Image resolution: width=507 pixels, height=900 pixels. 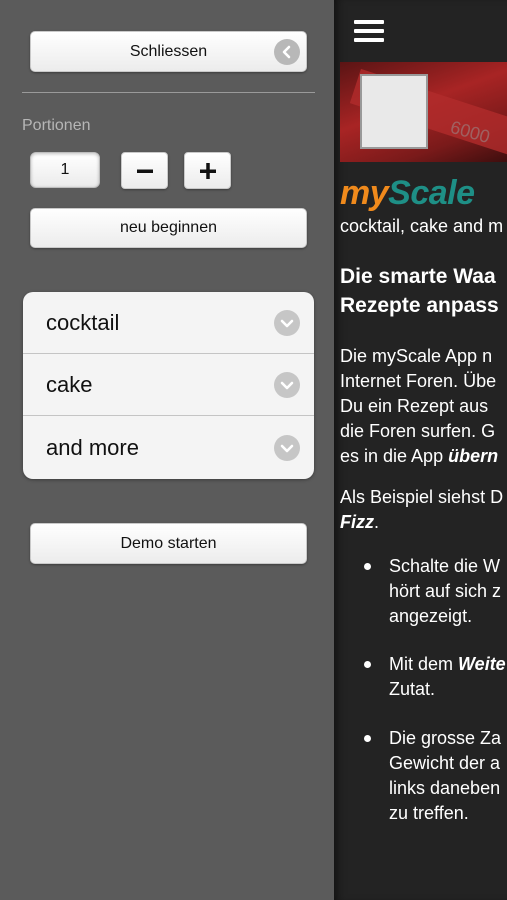 What do you see at coordinates (429, 813) in the screenshot?
I see `list-item-line: zu treffen.` at bounding box center [429, 813].